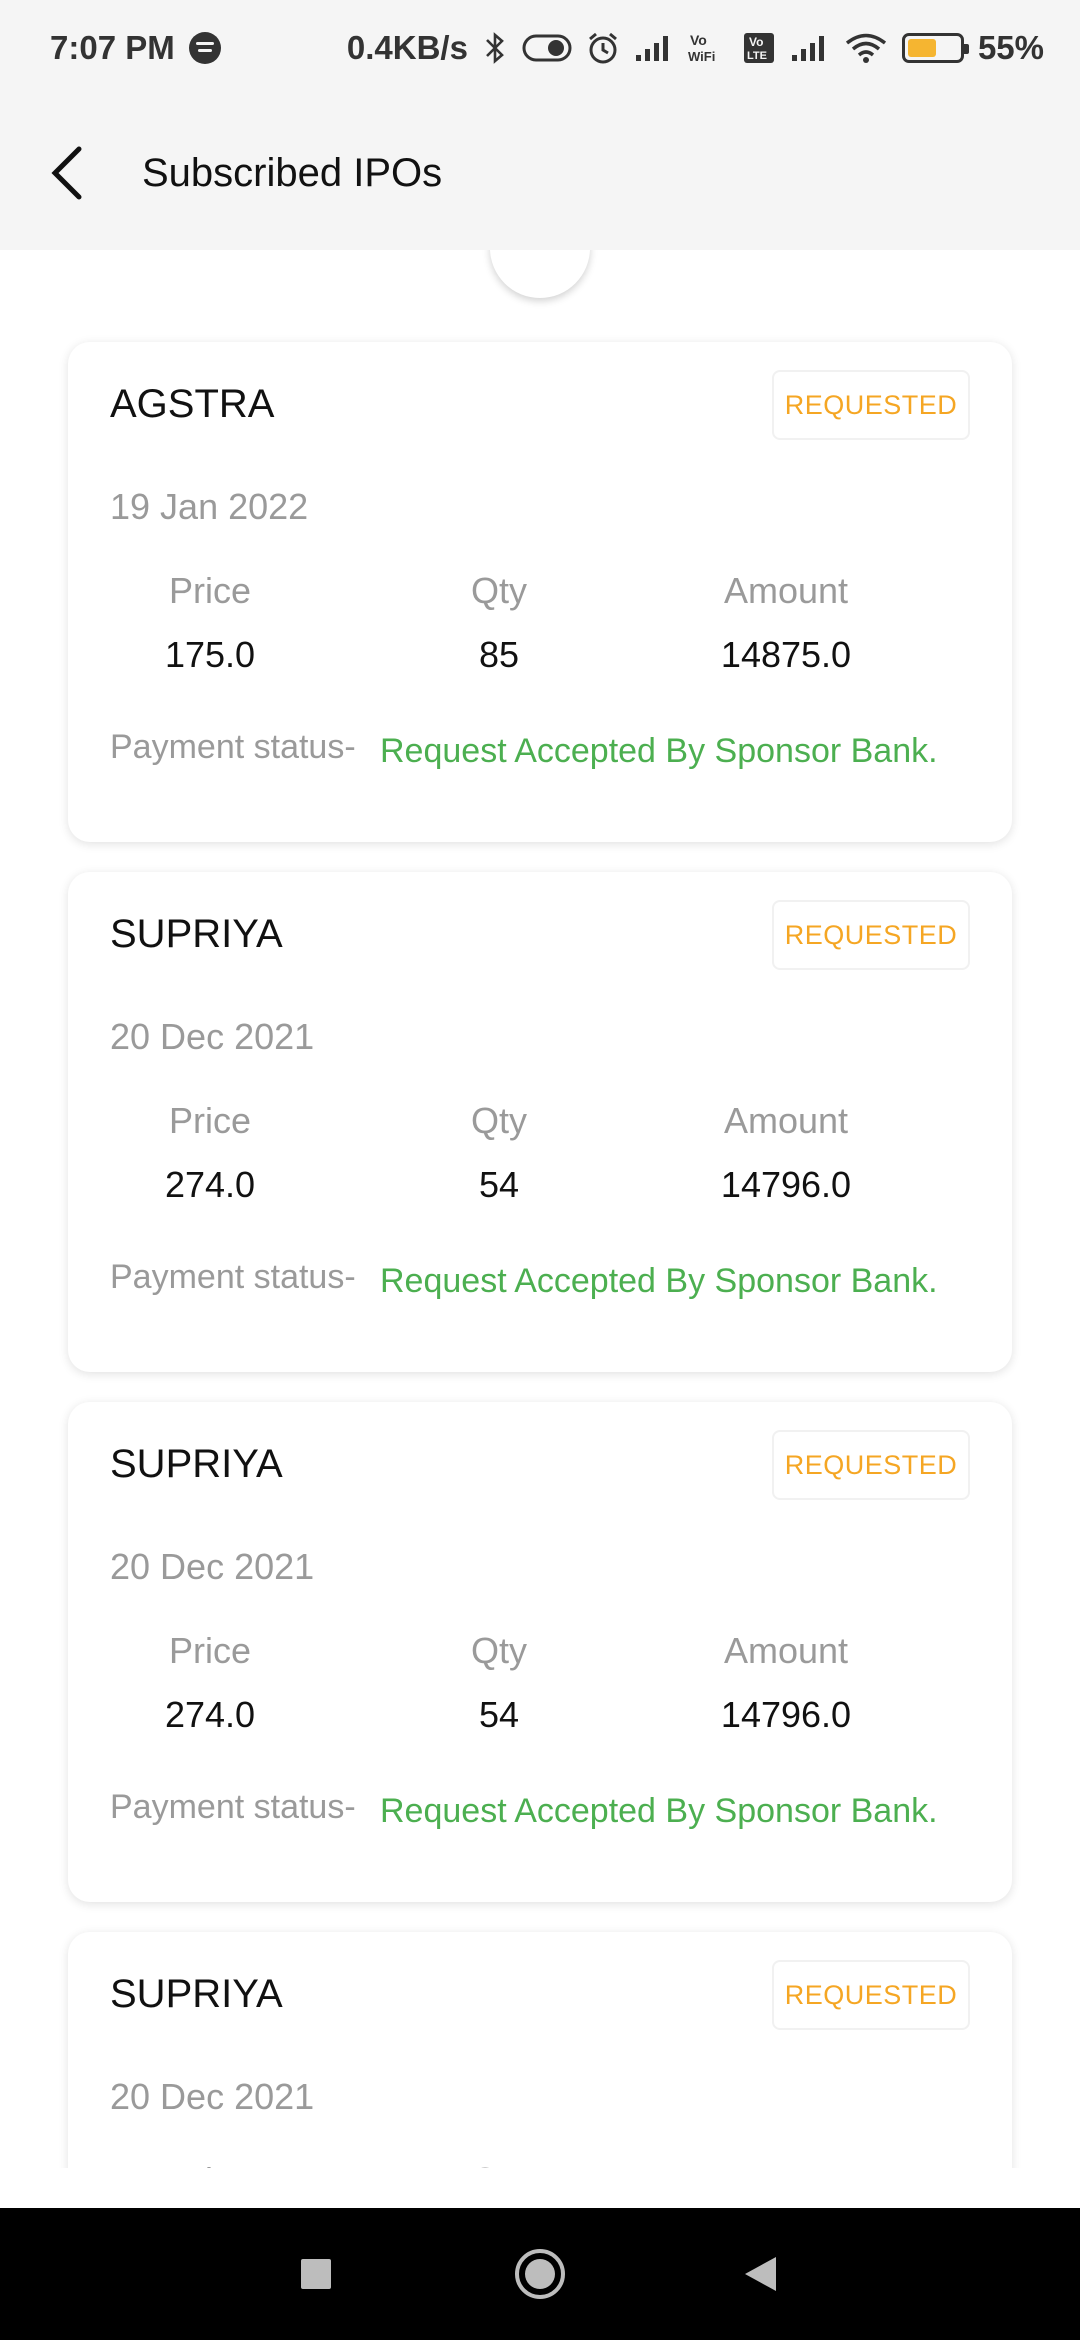  I want to click on back-triangle-icon, so click(760, 2274).